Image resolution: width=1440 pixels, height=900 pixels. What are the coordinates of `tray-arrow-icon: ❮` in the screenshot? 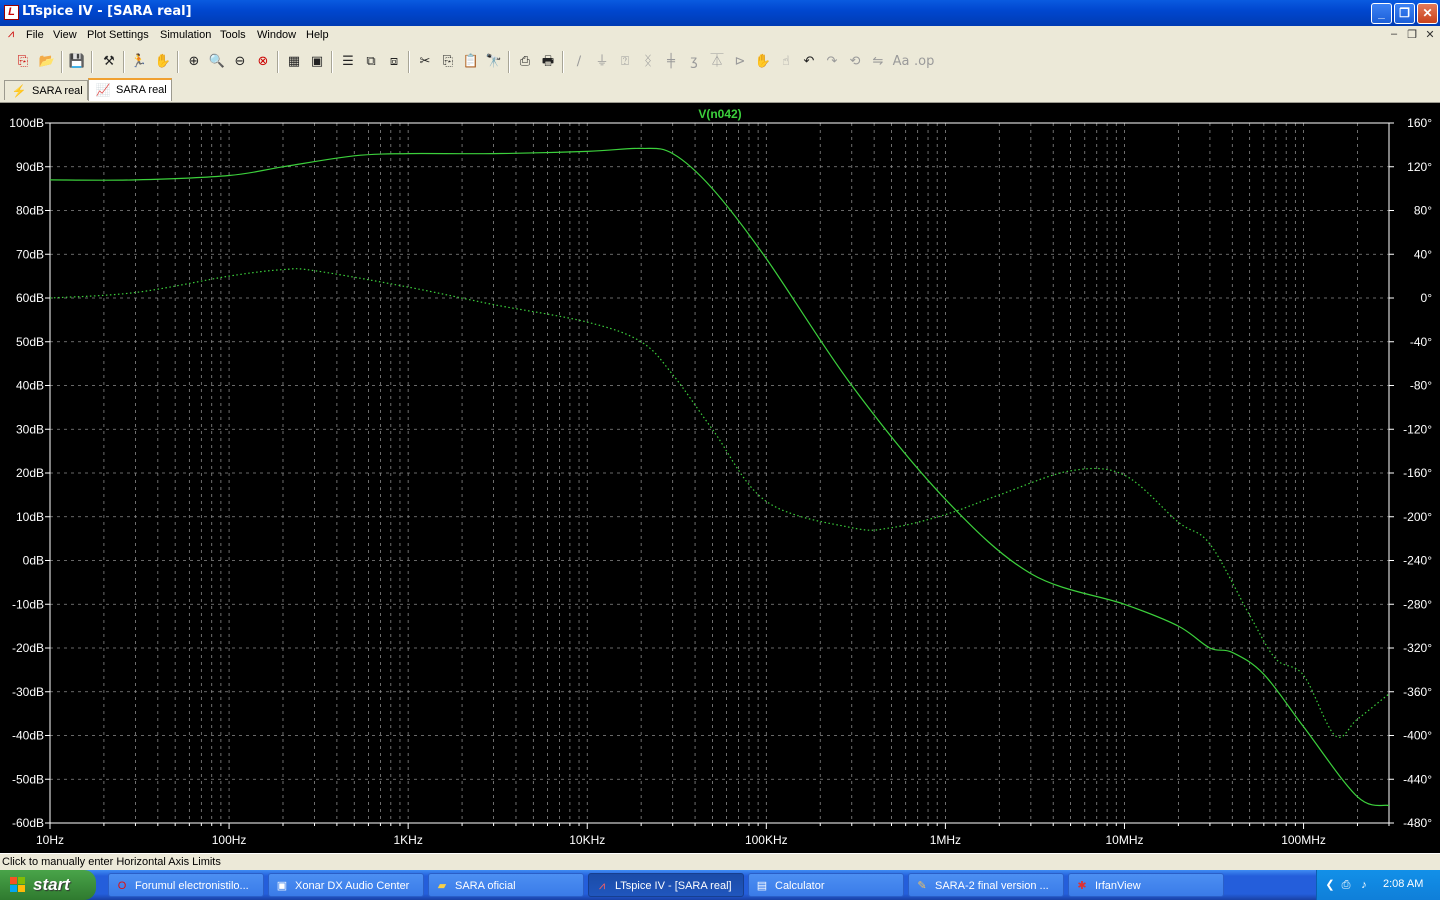 It's located at (1330, 885).